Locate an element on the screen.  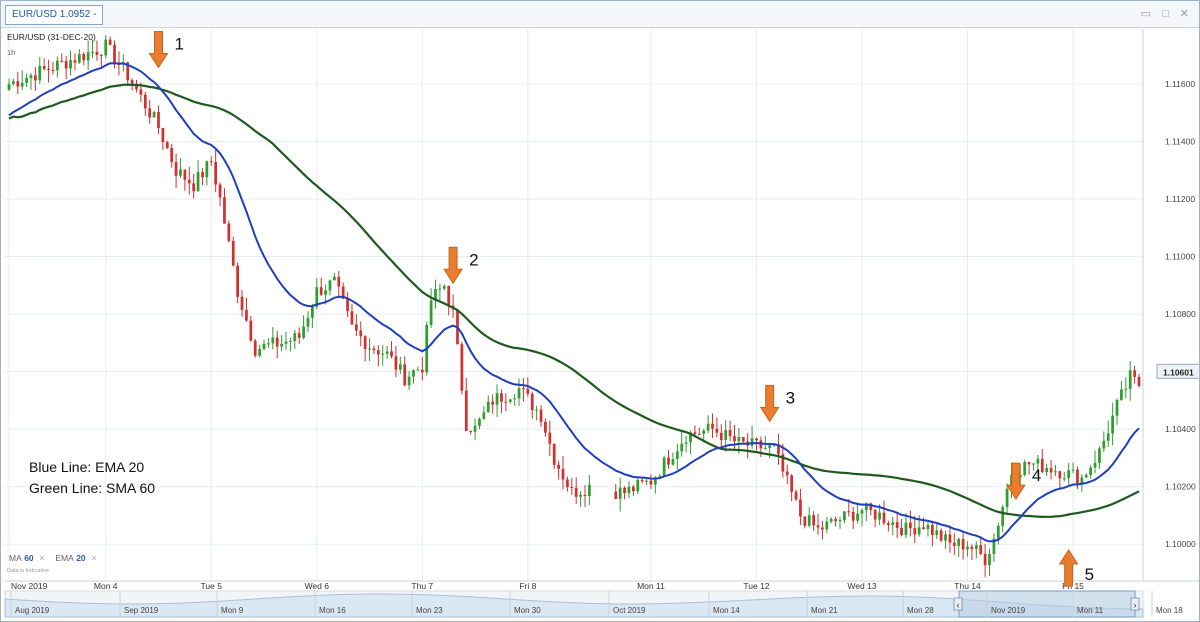
x-tick-label: Tue 5 is located at coordinates (212, 586).